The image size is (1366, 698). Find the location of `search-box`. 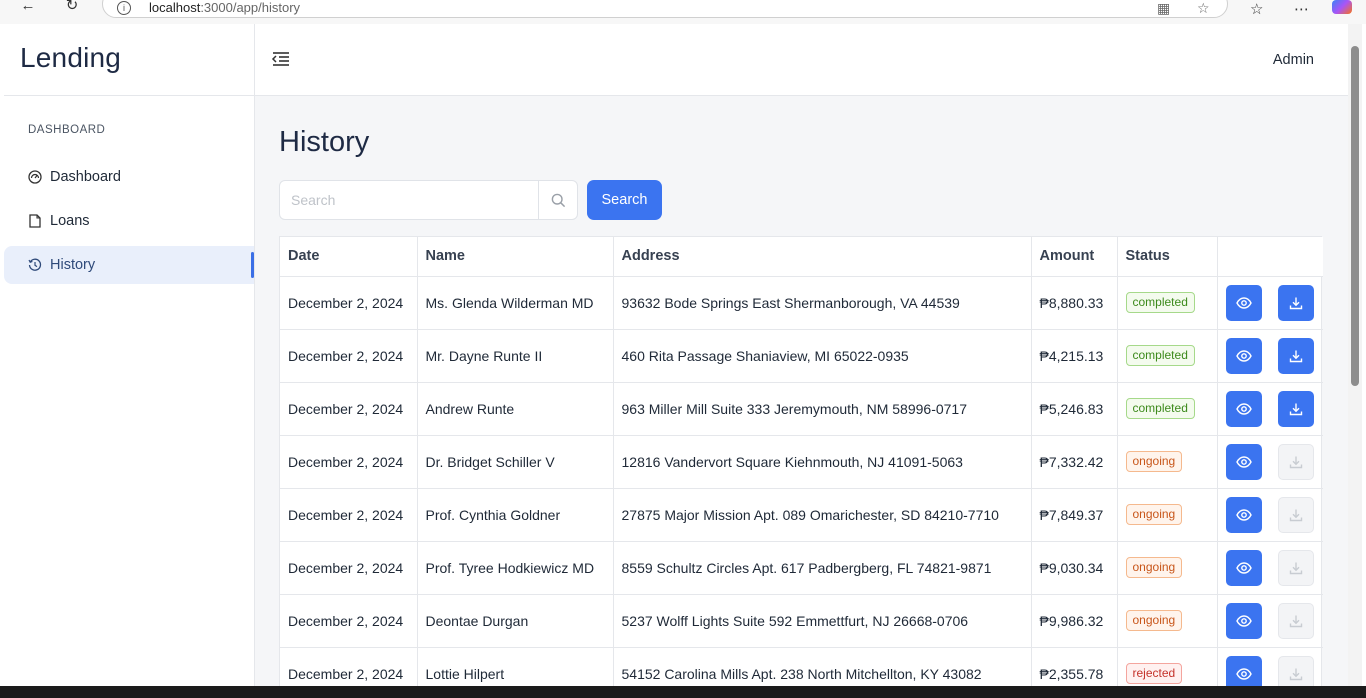

search-box is located at coordinates (428, 200).